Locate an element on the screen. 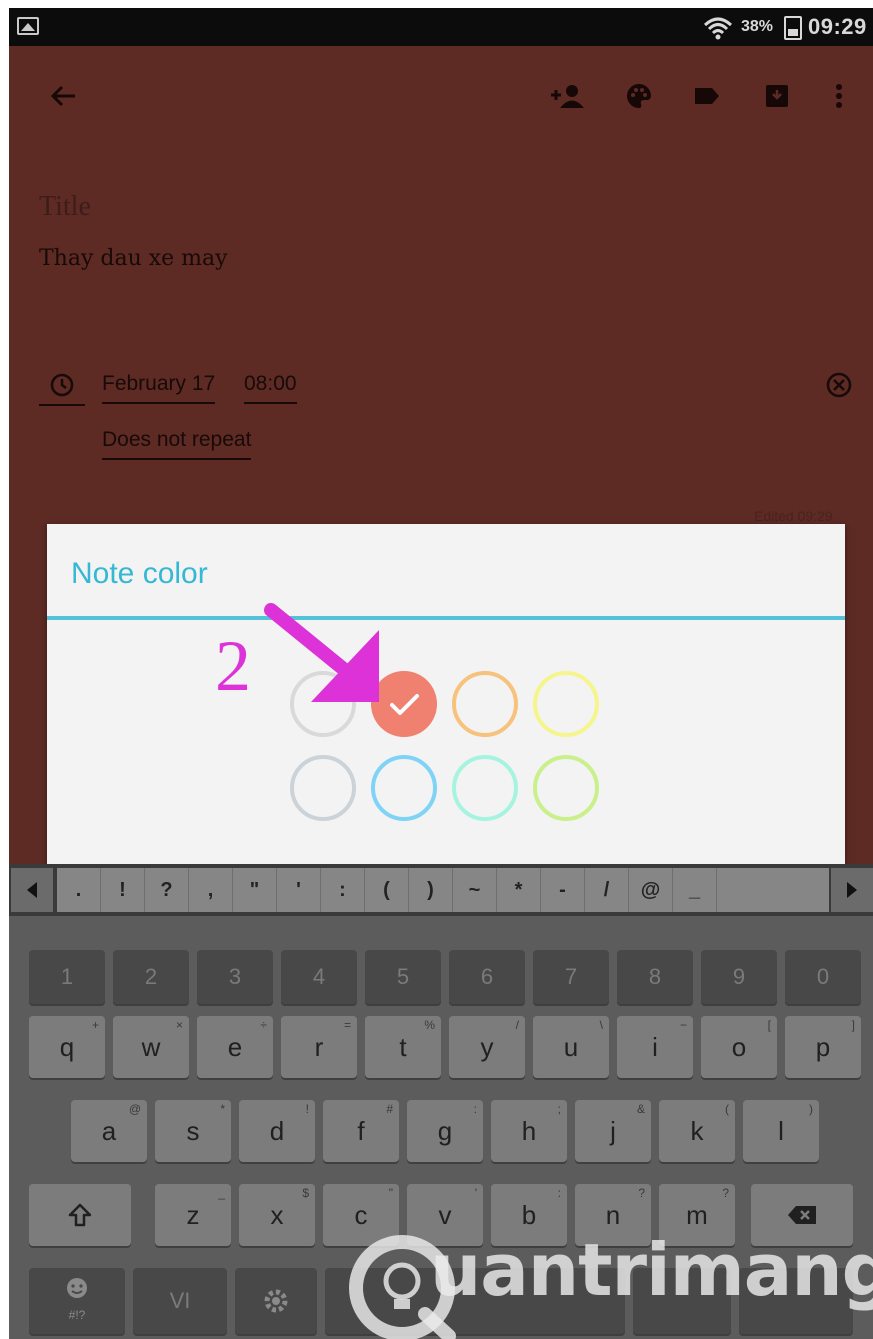 The height and width of the screenshot is (1339, 873). reminder-time: 08:00 is located at coordinates (270, 388).